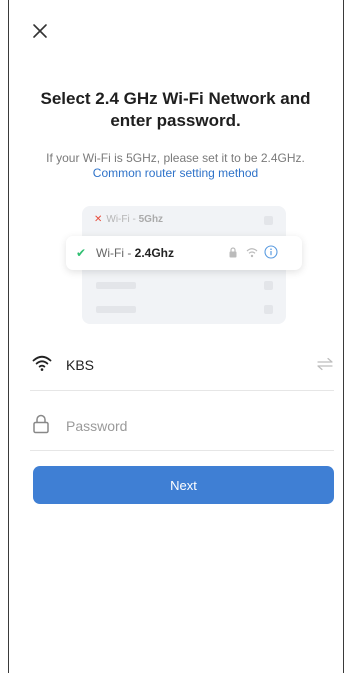 This screenshot has height=673, width=351. I want to click on lock-icon, so click(41, 424).